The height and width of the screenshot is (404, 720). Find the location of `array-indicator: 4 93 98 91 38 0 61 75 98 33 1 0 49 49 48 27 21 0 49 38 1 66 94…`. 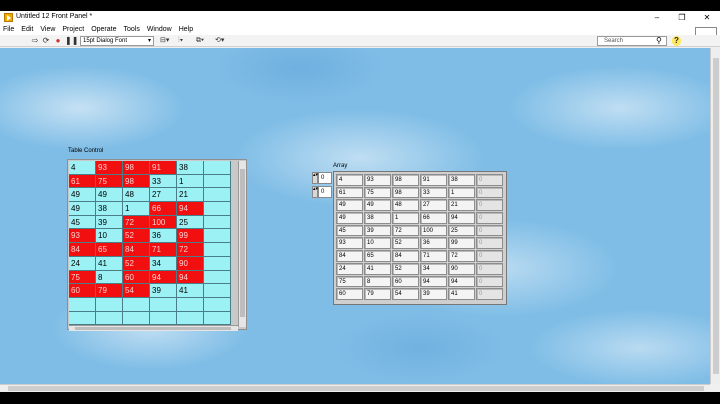

array-indicator: 4 93 98 91 38 0 61 75 98 33 1 0 49 49 48 27 21 0 49 38 1 66 94… is located at coordinates (420, 238).